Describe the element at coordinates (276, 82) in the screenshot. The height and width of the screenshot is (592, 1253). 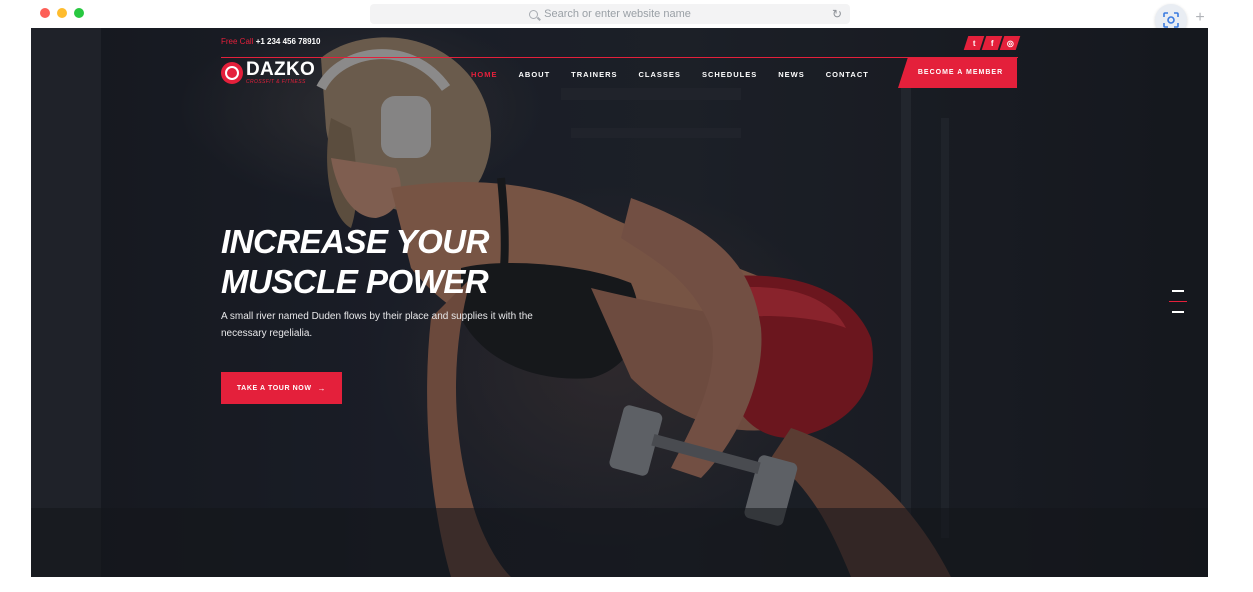
I see `logo-tagline: CROSSFIT & FITNESS` at that location.